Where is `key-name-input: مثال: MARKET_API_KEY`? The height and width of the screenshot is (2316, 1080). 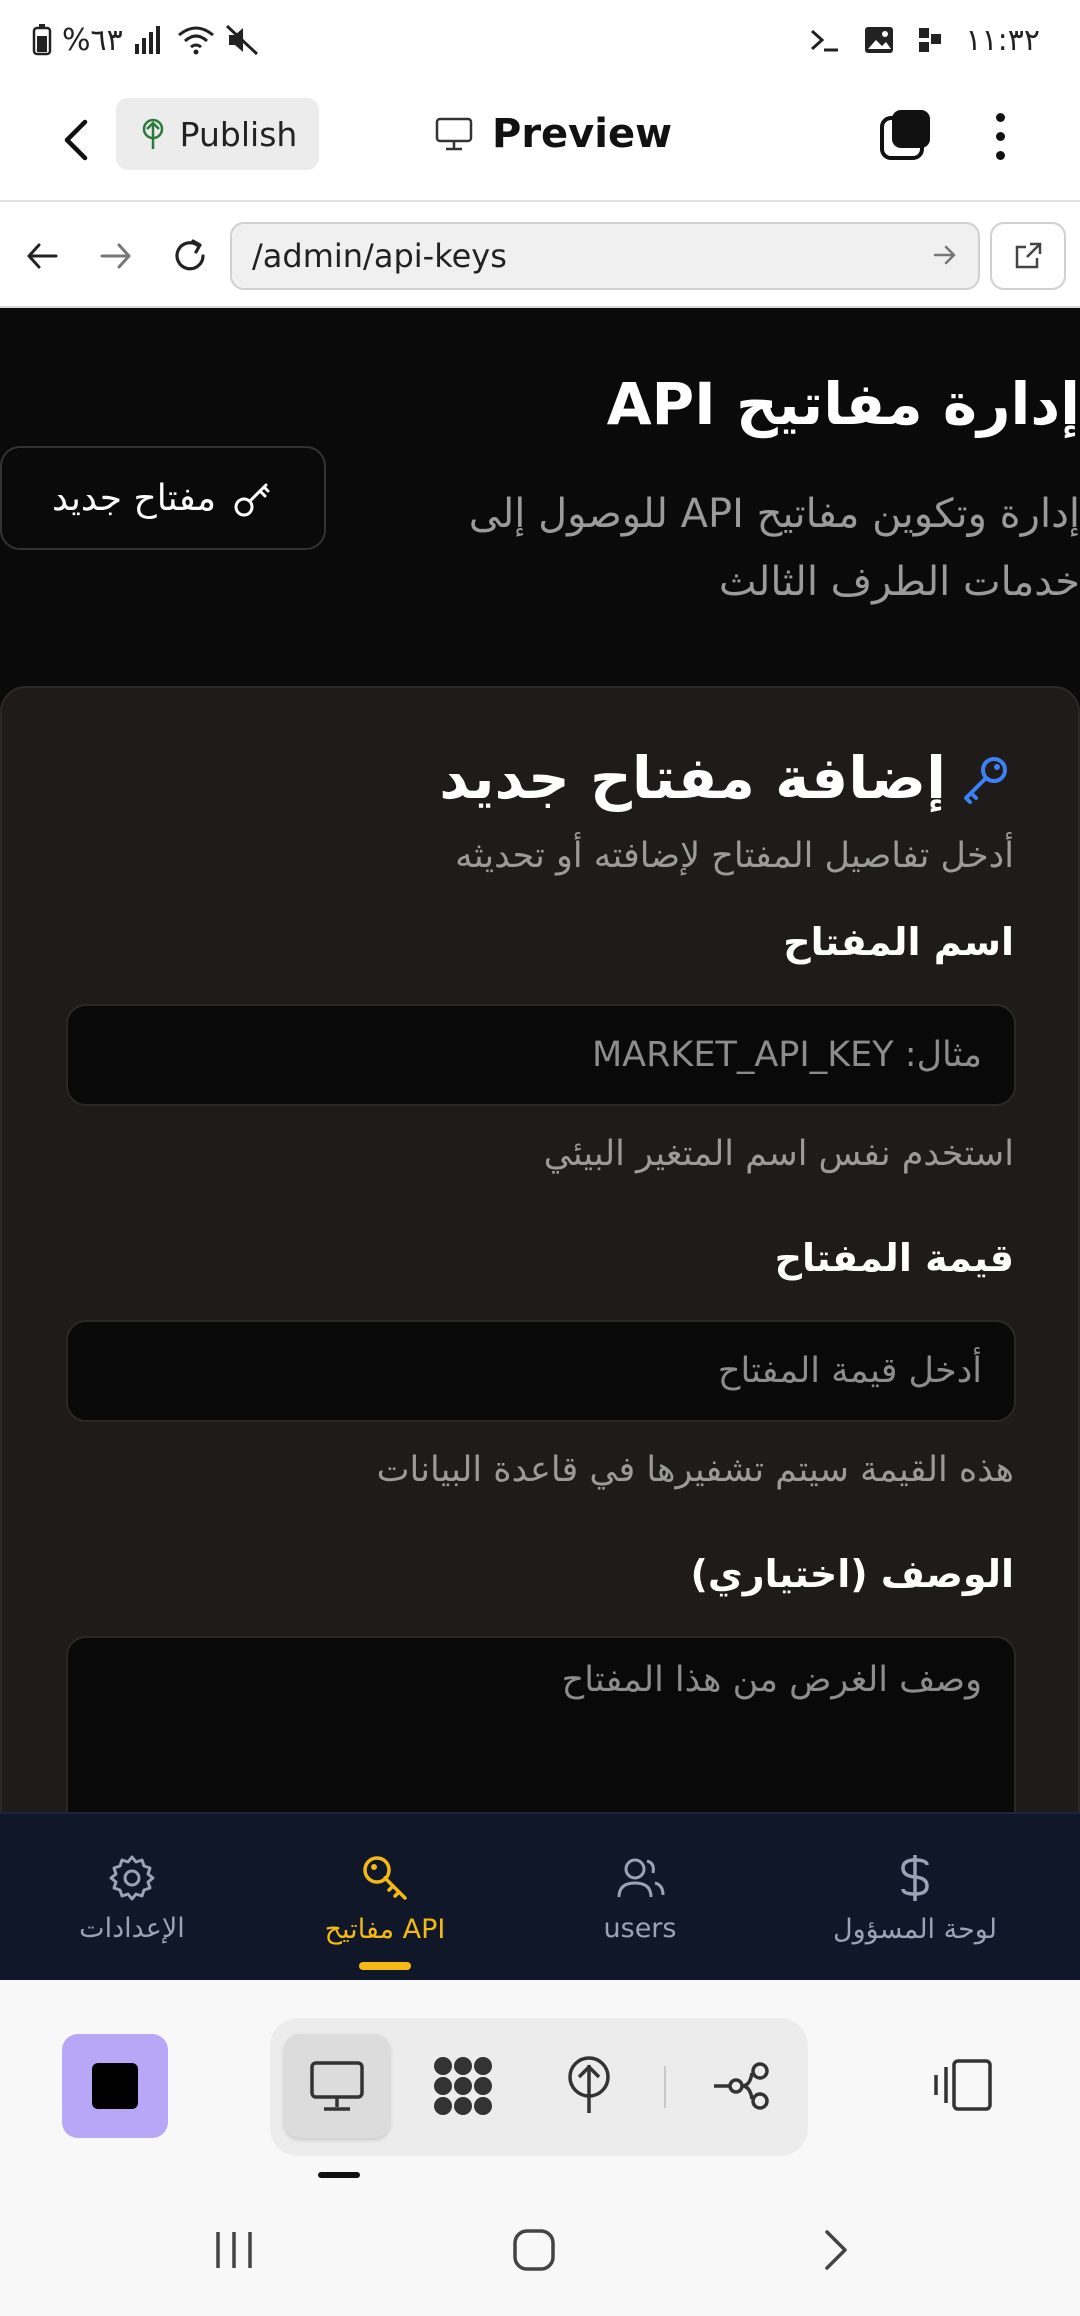
key-name-input: مثال: MARKET_API_KEY is located at coordinates (541, 1055).